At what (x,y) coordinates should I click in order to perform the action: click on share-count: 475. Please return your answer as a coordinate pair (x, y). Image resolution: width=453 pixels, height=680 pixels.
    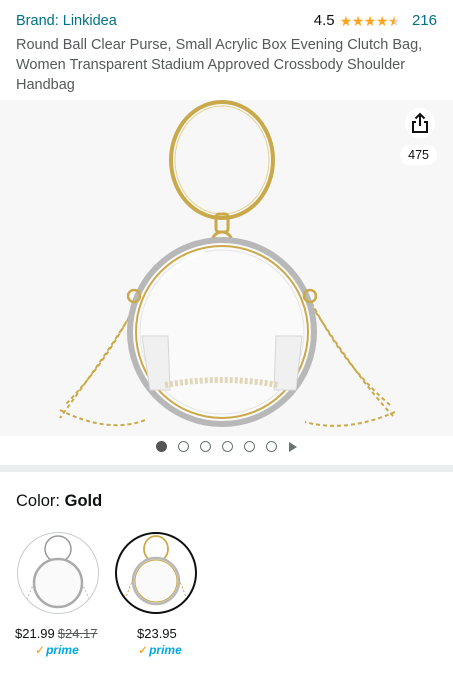
    Looking at the image, I should click on (418, 155).